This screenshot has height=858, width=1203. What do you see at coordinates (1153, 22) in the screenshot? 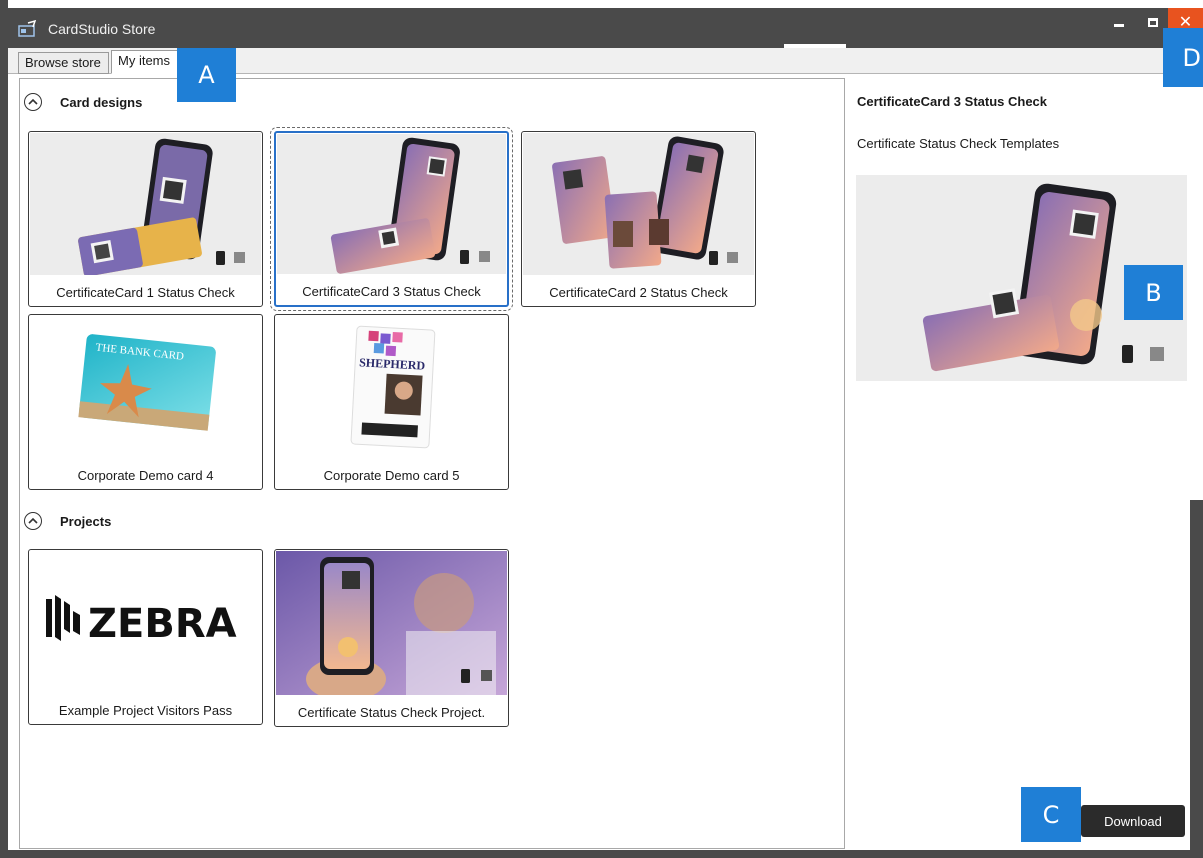
I see `maximize-icon` at bounding box center [1153, 22].